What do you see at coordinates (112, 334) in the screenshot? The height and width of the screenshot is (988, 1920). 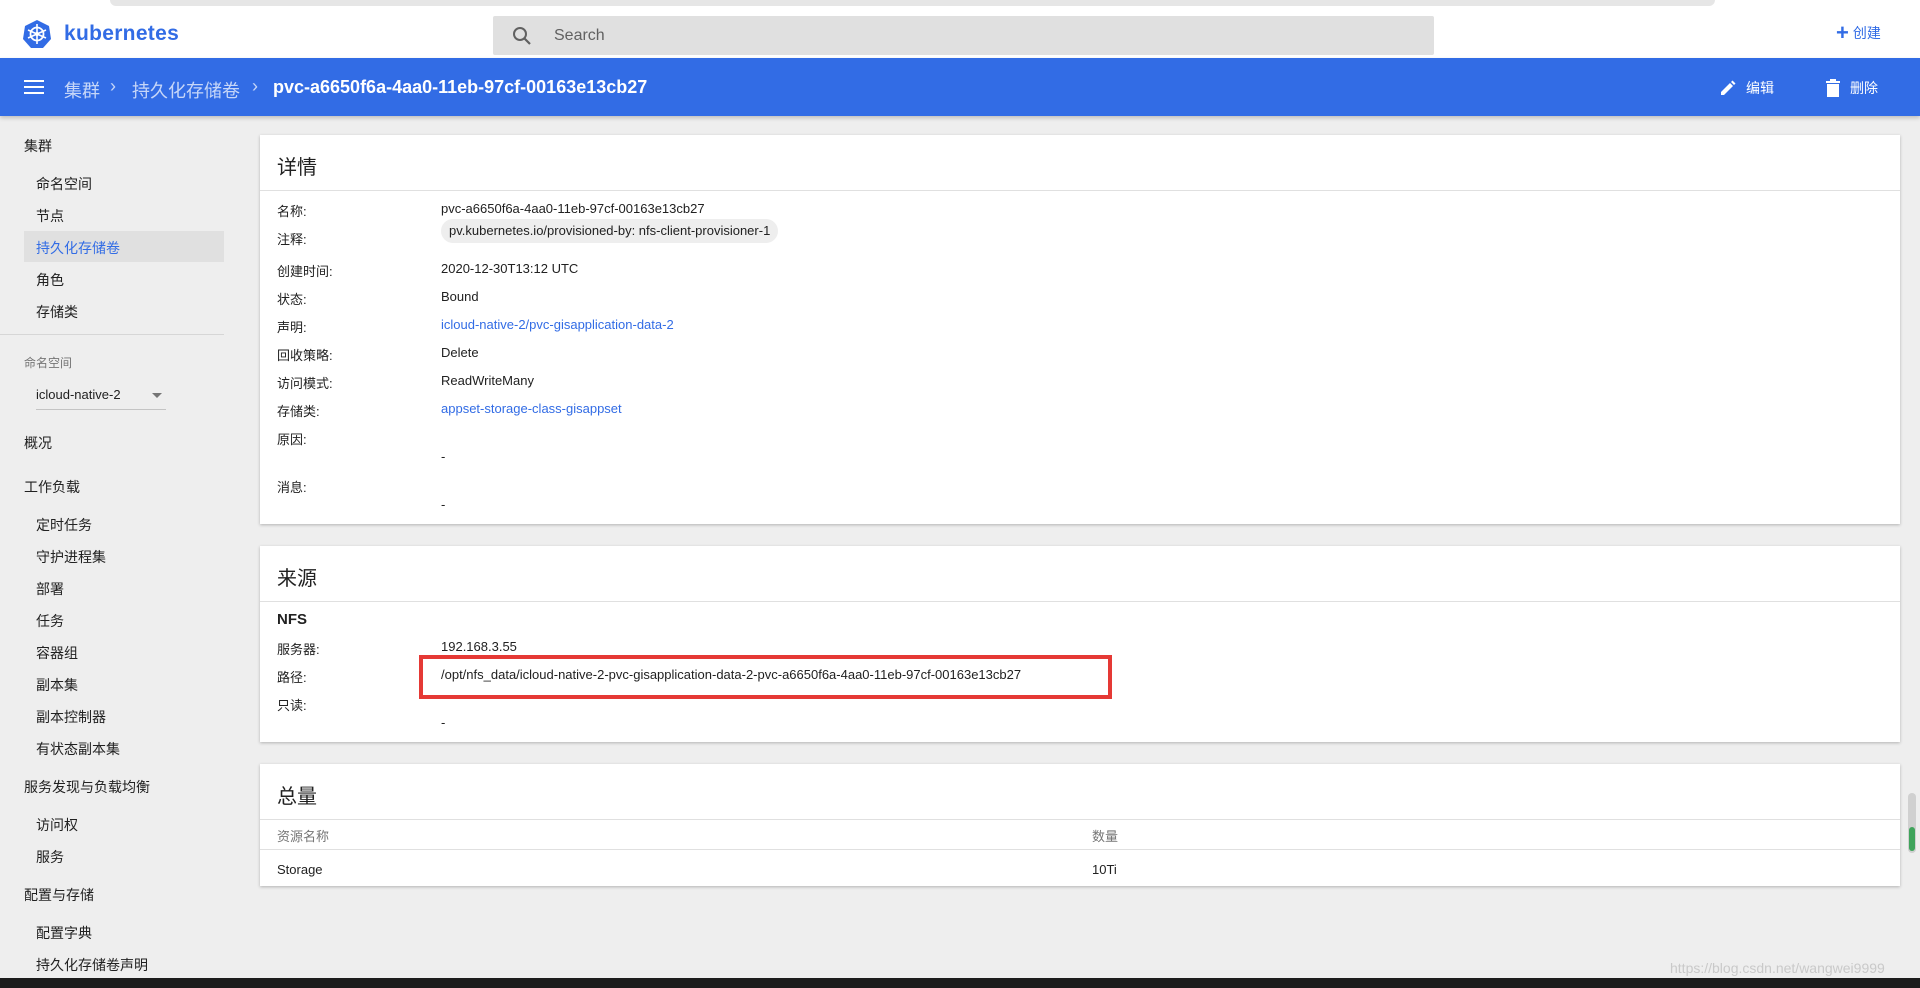 I see `sidebar-divider` at bounding box center [112, 334].